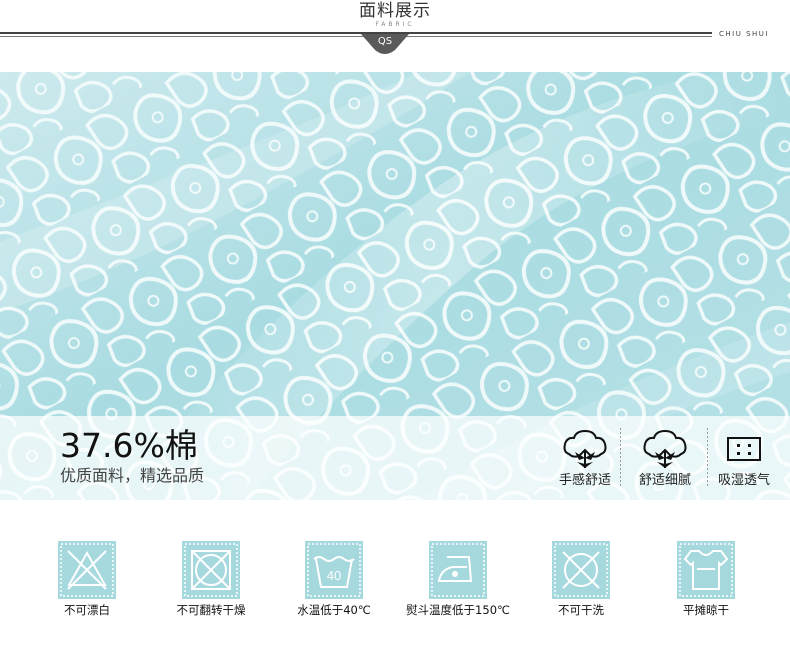 This screenshot has height=663, width=790. I want to click on header-rule, so click(356, 33).